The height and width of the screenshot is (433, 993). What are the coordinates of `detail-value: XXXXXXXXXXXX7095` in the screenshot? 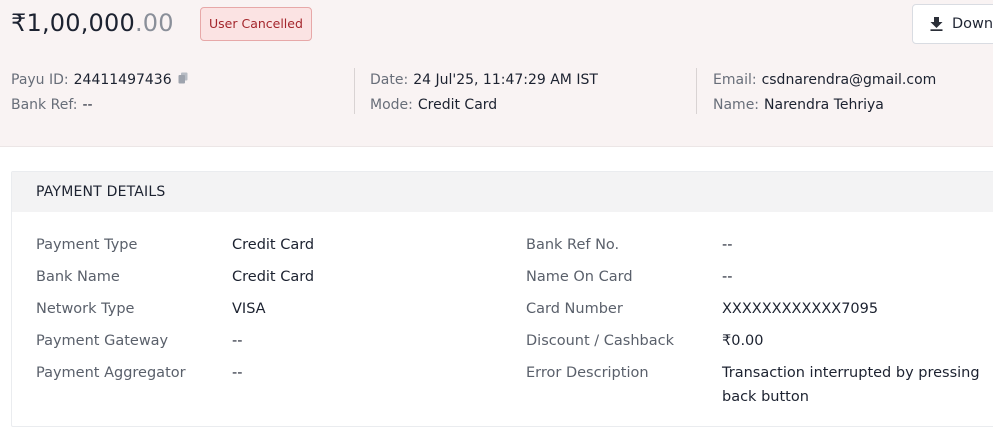 It's located at (800, 309).